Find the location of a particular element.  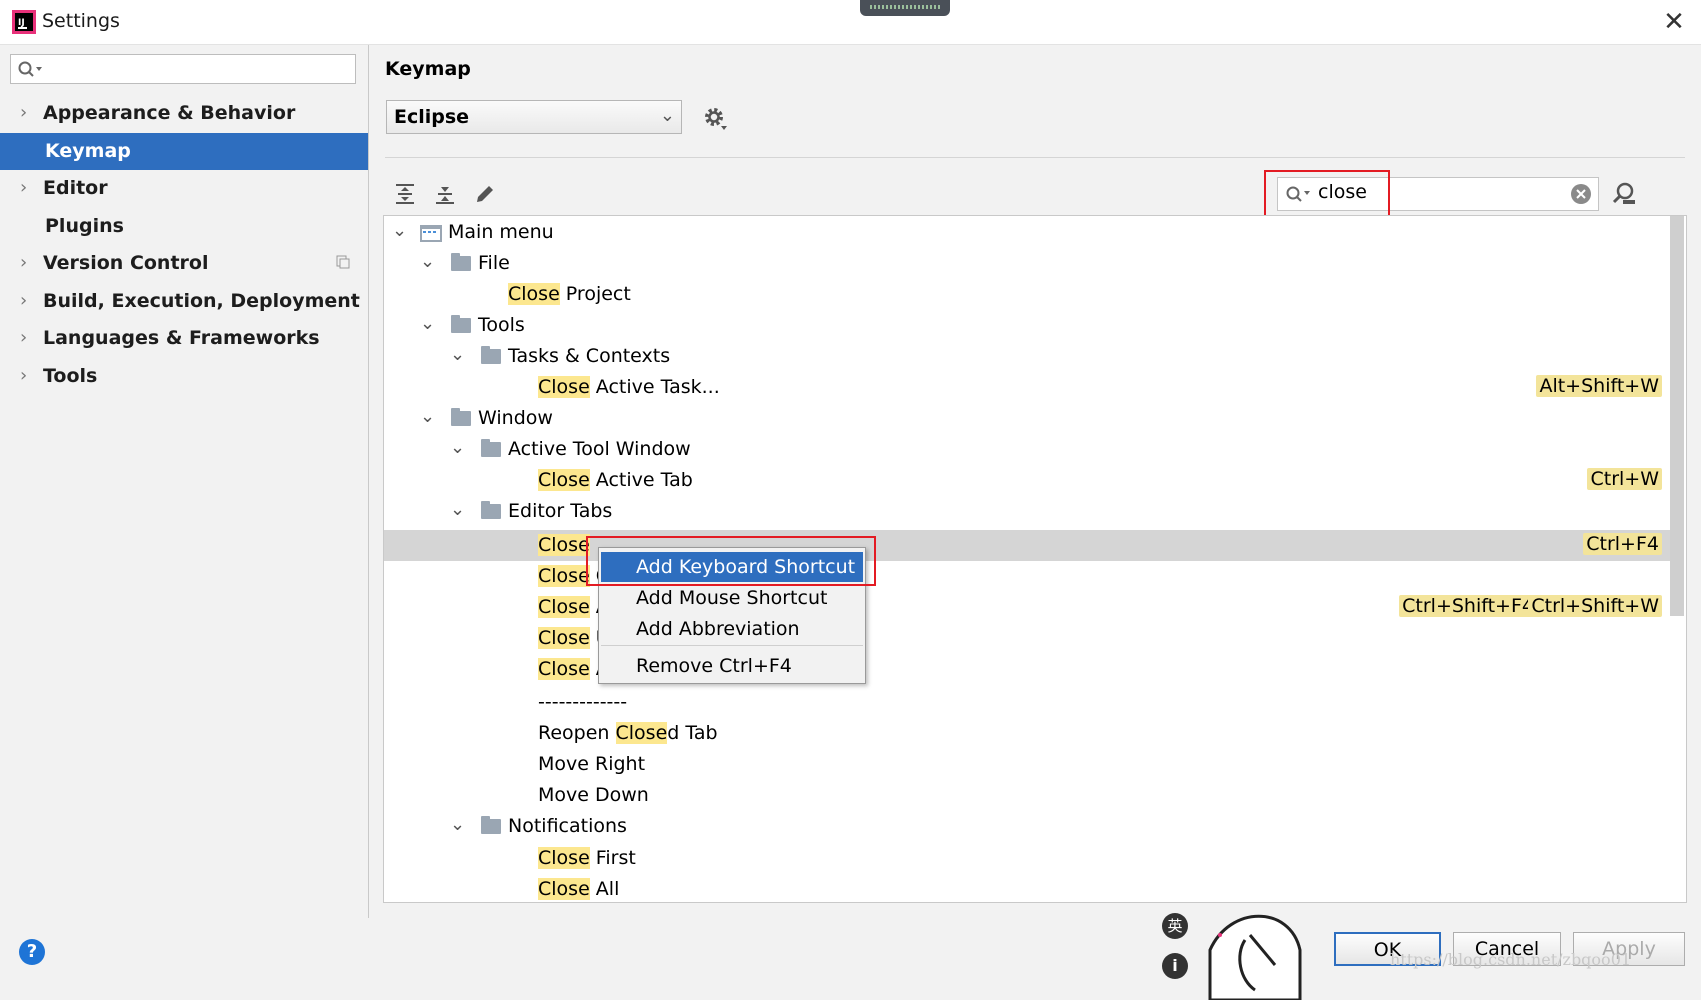

sidebar-item-label: Keymap is located at coordinates (88, 151).